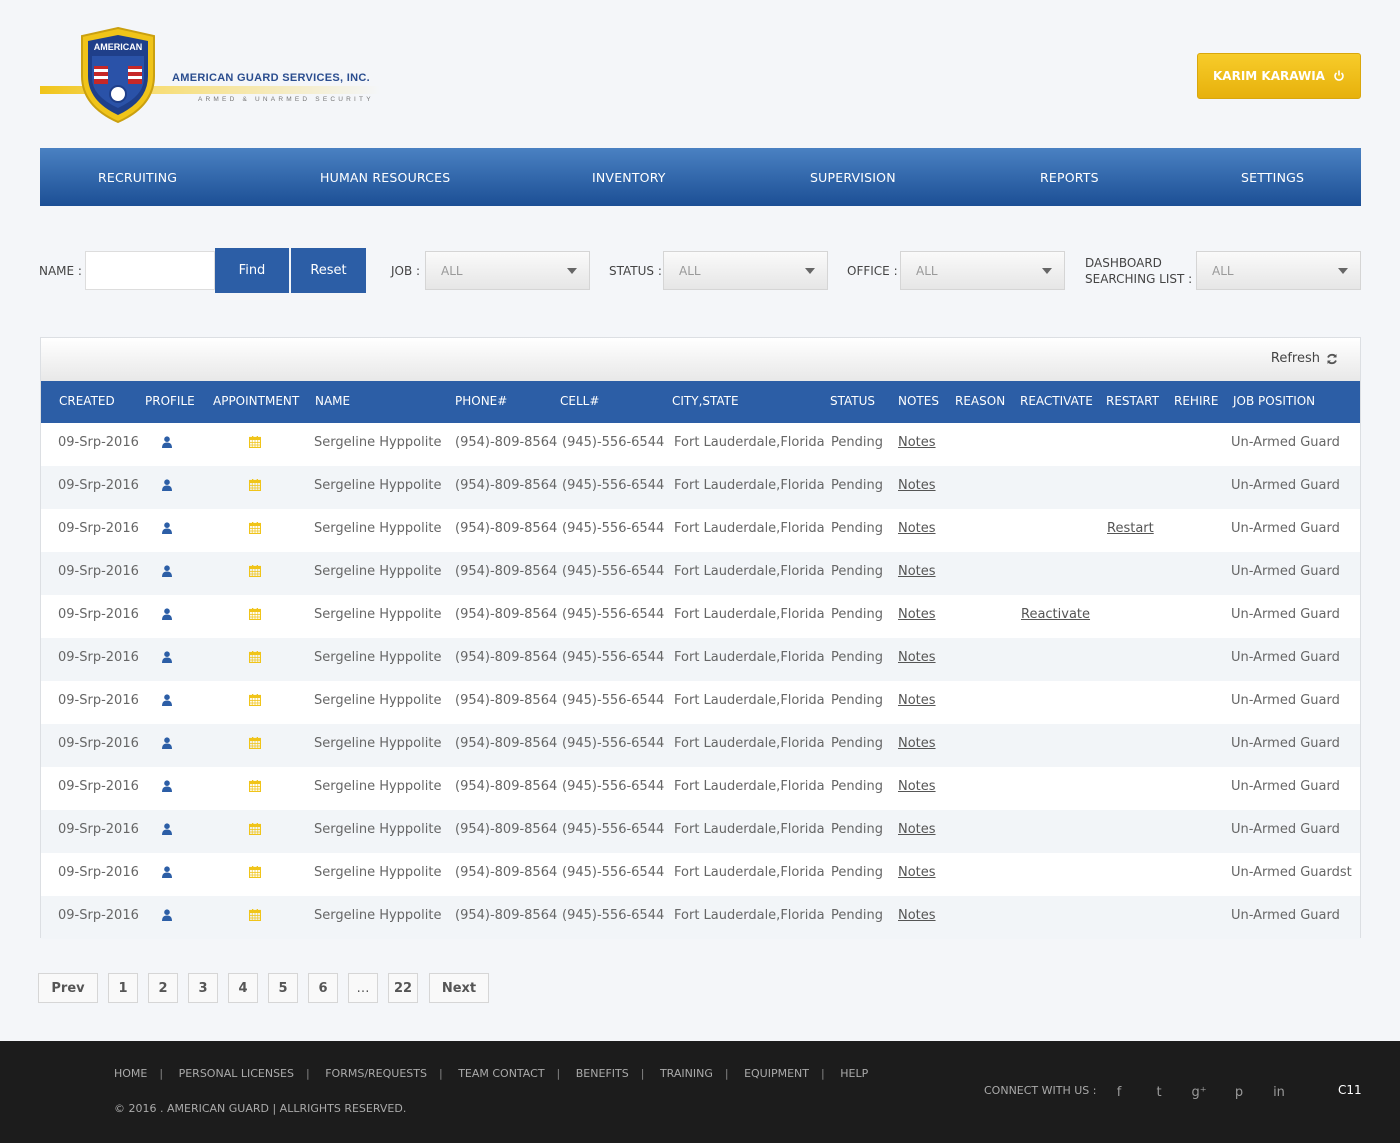  I want to click on user-logout-button: KARIM KARAWIA, so click(1279, 76).